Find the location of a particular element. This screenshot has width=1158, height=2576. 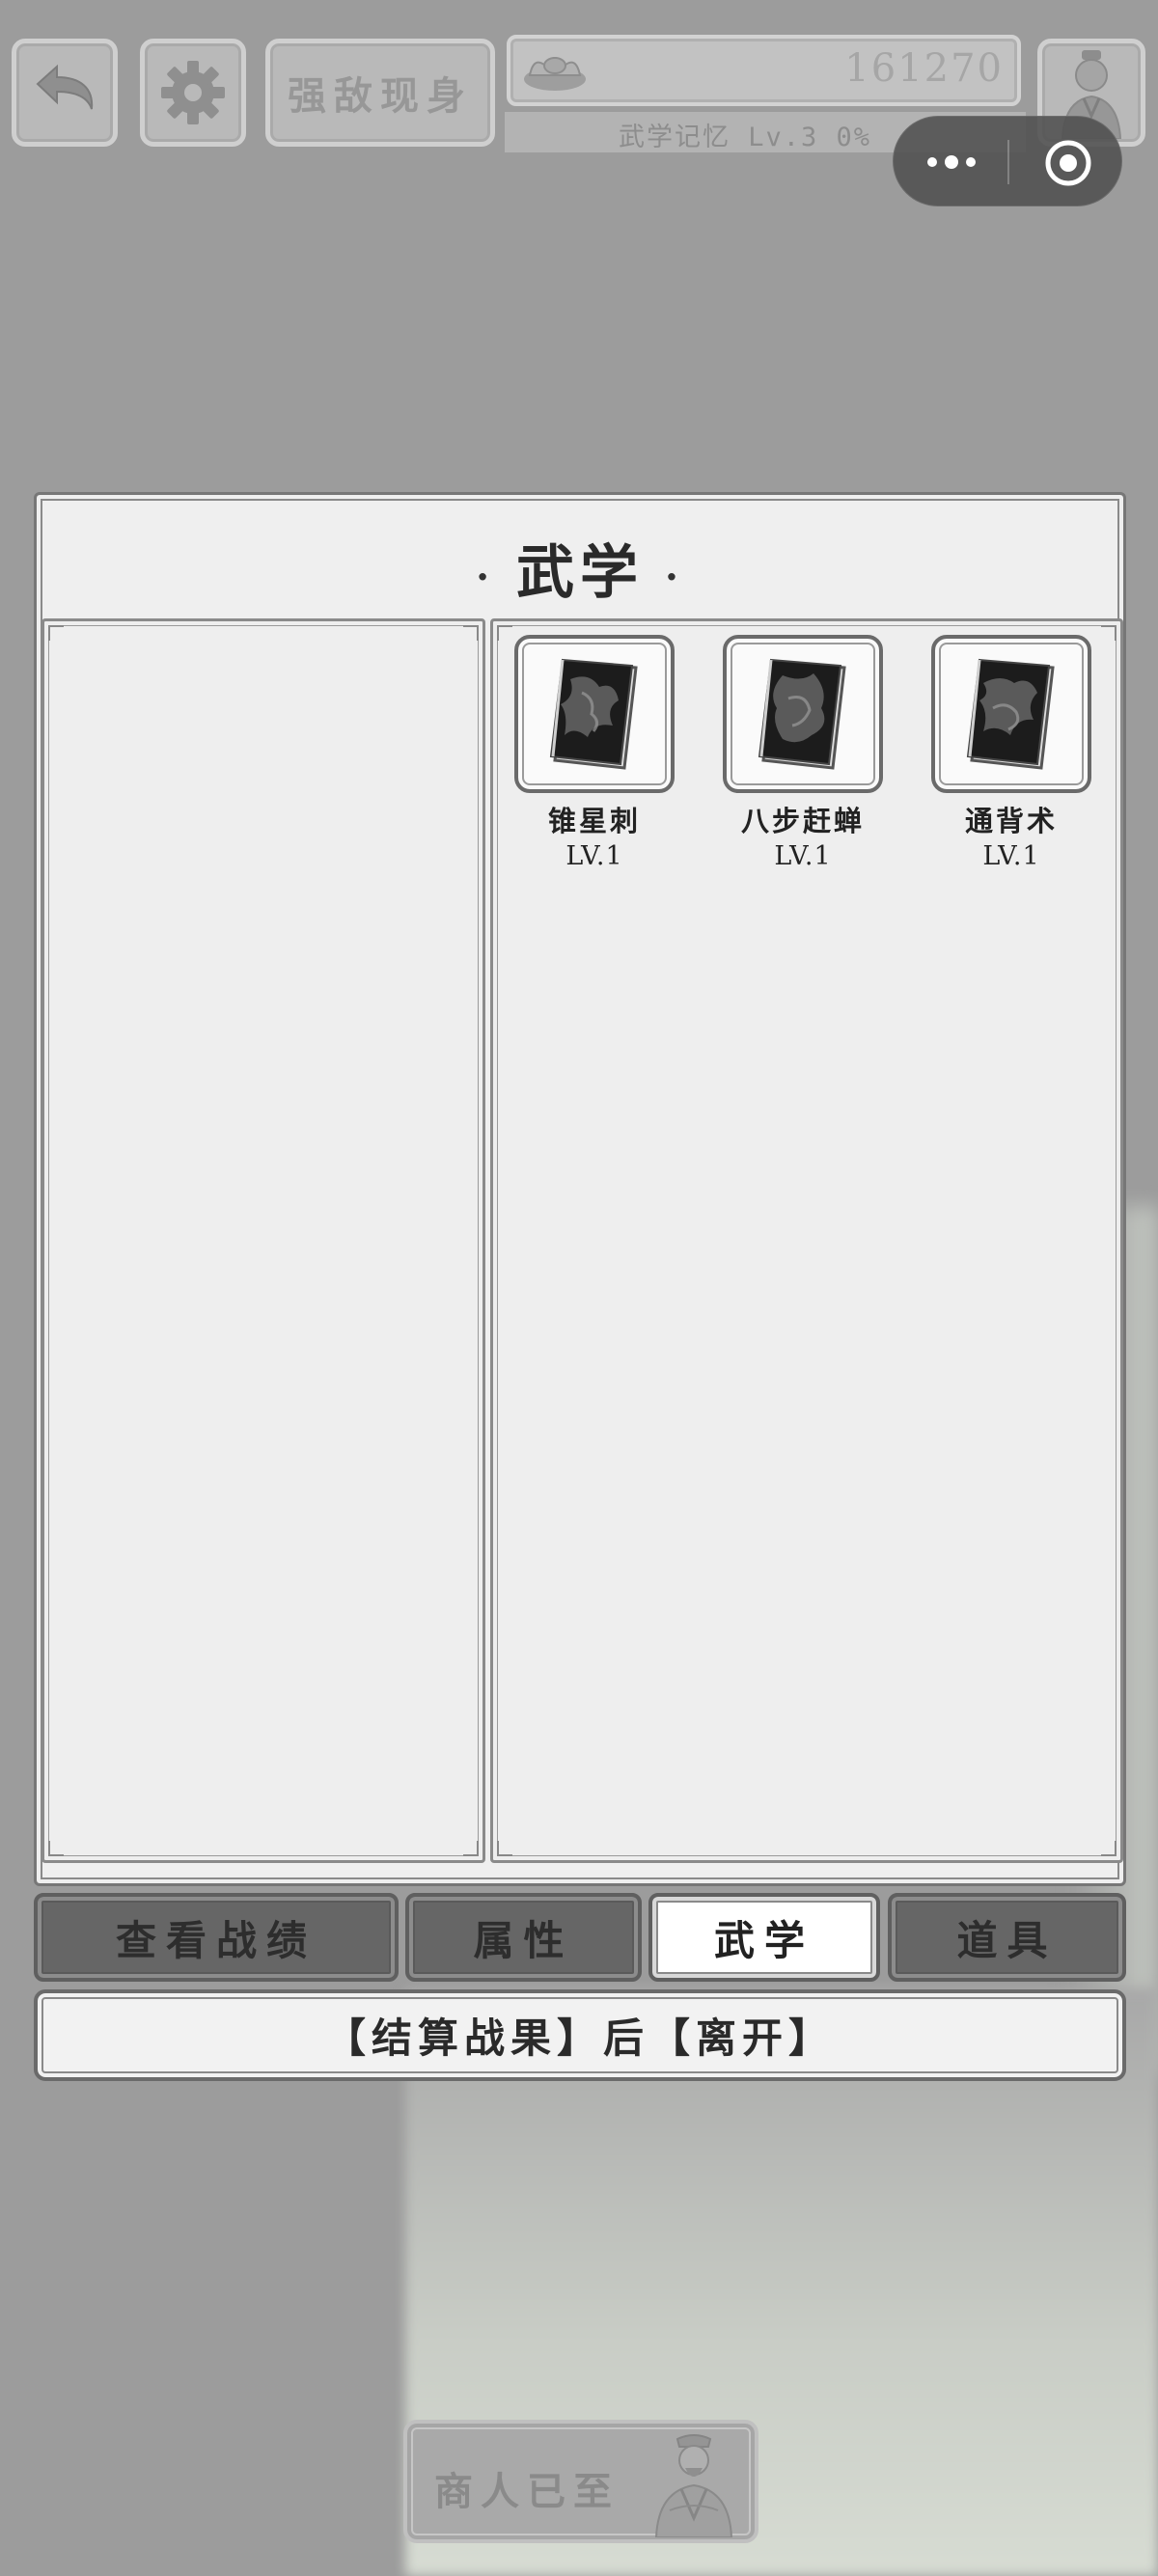

settings-button is located at coordinates (193, 93).